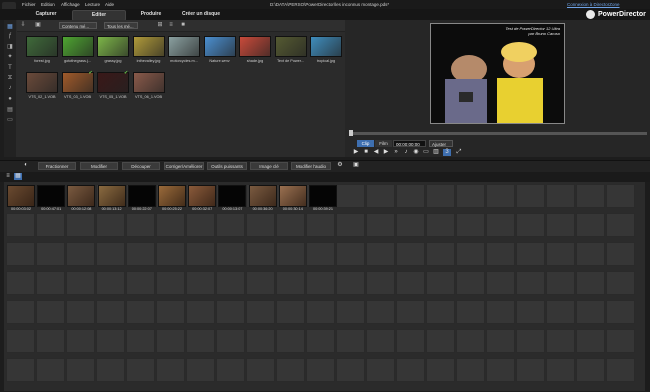  What do you see at coordinates (10, 36) in the screenshot?
I see `fx-room-icon: ƒ` at bounding box center [10, 36].